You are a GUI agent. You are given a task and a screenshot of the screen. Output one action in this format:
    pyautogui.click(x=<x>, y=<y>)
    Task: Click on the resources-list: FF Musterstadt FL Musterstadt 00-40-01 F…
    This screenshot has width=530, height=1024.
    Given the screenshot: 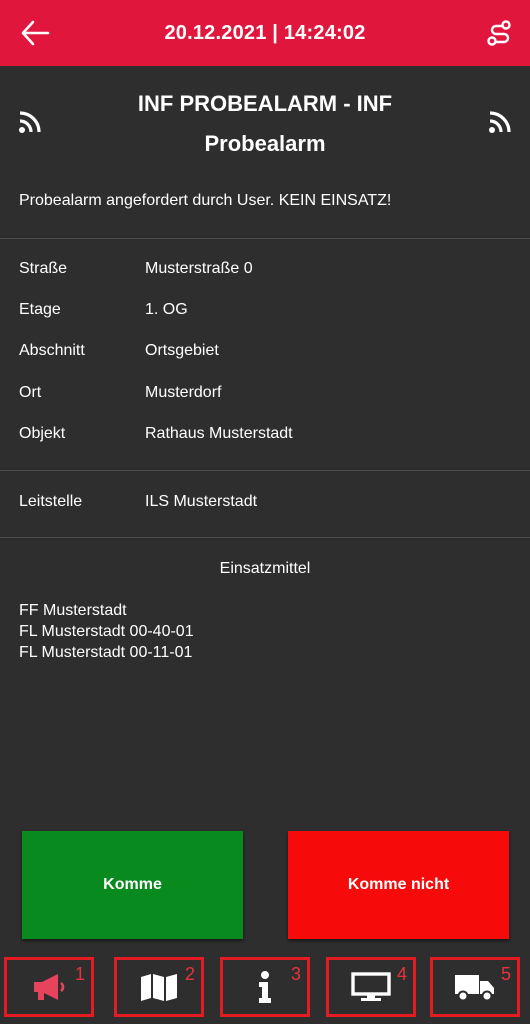 What is the action you would take?
    pyautogui.click(x=106, y=631)
    